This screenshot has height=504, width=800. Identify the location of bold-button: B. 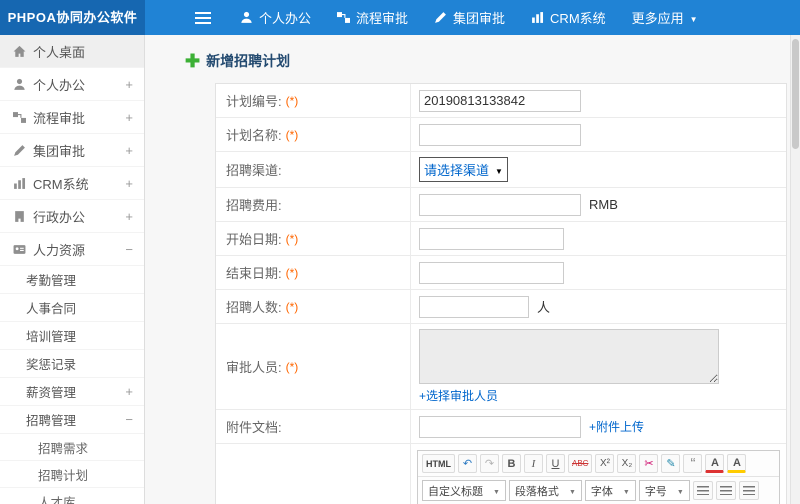
(511, 463).